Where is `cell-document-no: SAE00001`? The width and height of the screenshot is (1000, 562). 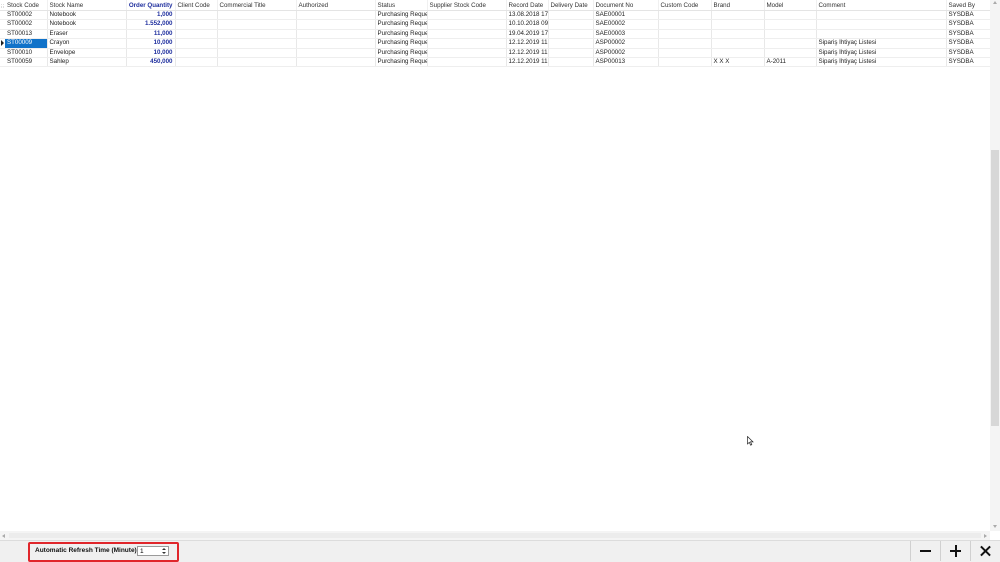
cell-document-no: SAE00001 is located at coordinates (626, 15).